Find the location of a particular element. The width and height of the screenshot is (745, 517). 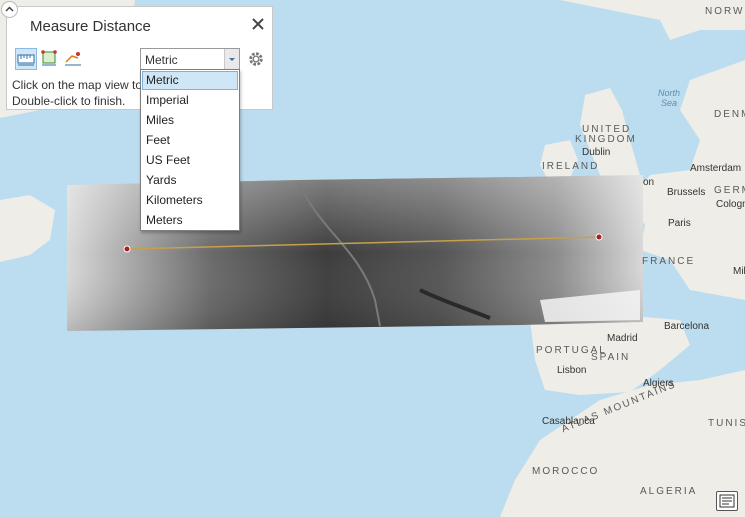

label-ireland: IRELAND is located at coordinates (571, 166).